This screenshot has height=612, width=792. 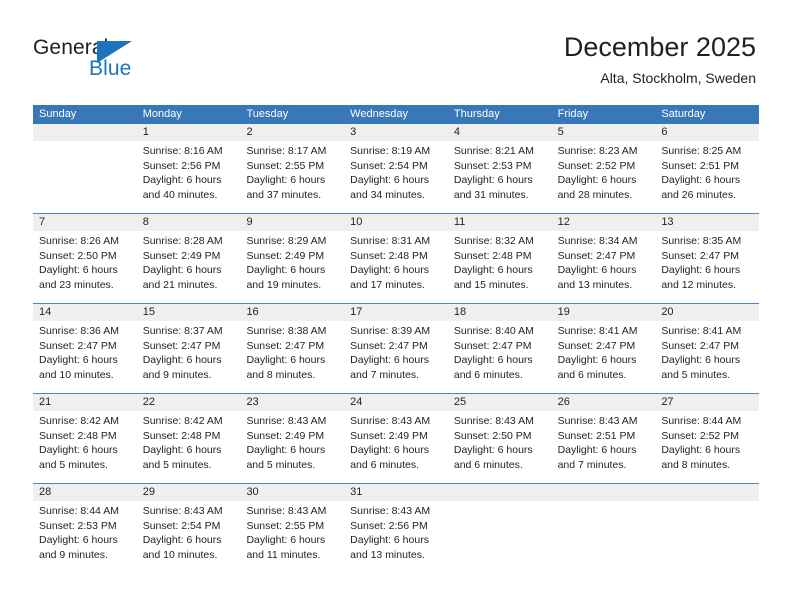 What do you see at coordinates (79, 421) in the screenshot?
I see `day-detail-line: Sunrise: 8:42 AM` at bounding box center [79, 421].